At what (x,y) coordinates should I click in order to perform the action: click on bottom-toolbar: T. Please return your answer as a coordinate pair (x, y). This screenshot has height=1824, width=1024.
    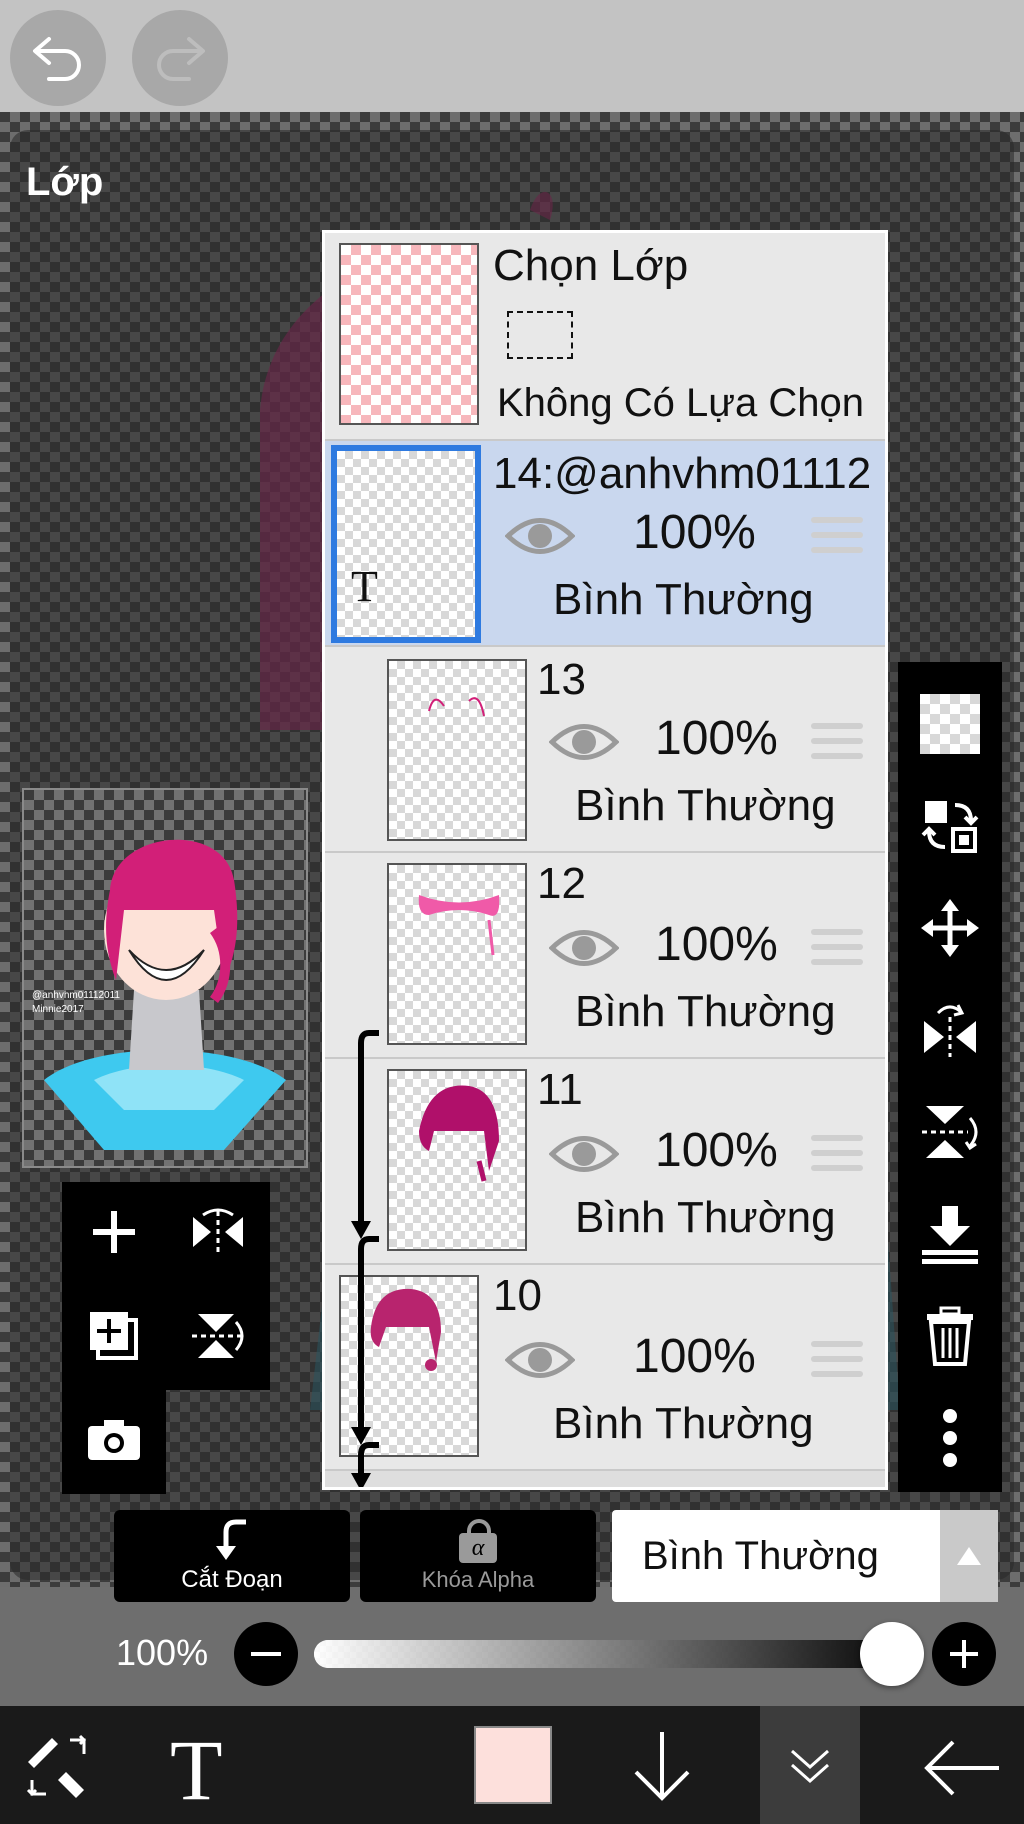
    Looking at the image, I should click on (512, 1765).